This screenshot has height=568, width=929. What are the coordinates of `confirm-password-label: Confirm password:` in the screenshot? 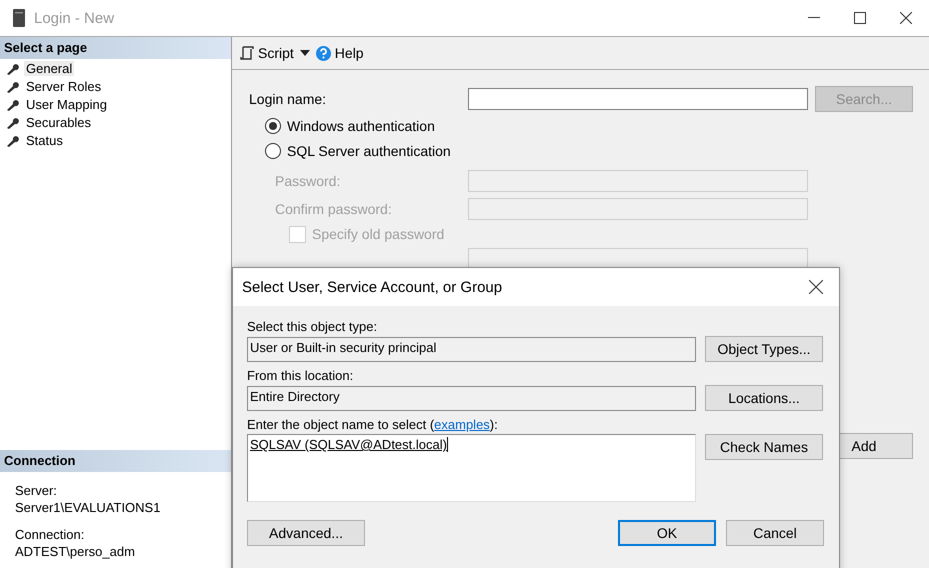 It's located at (333, 209).